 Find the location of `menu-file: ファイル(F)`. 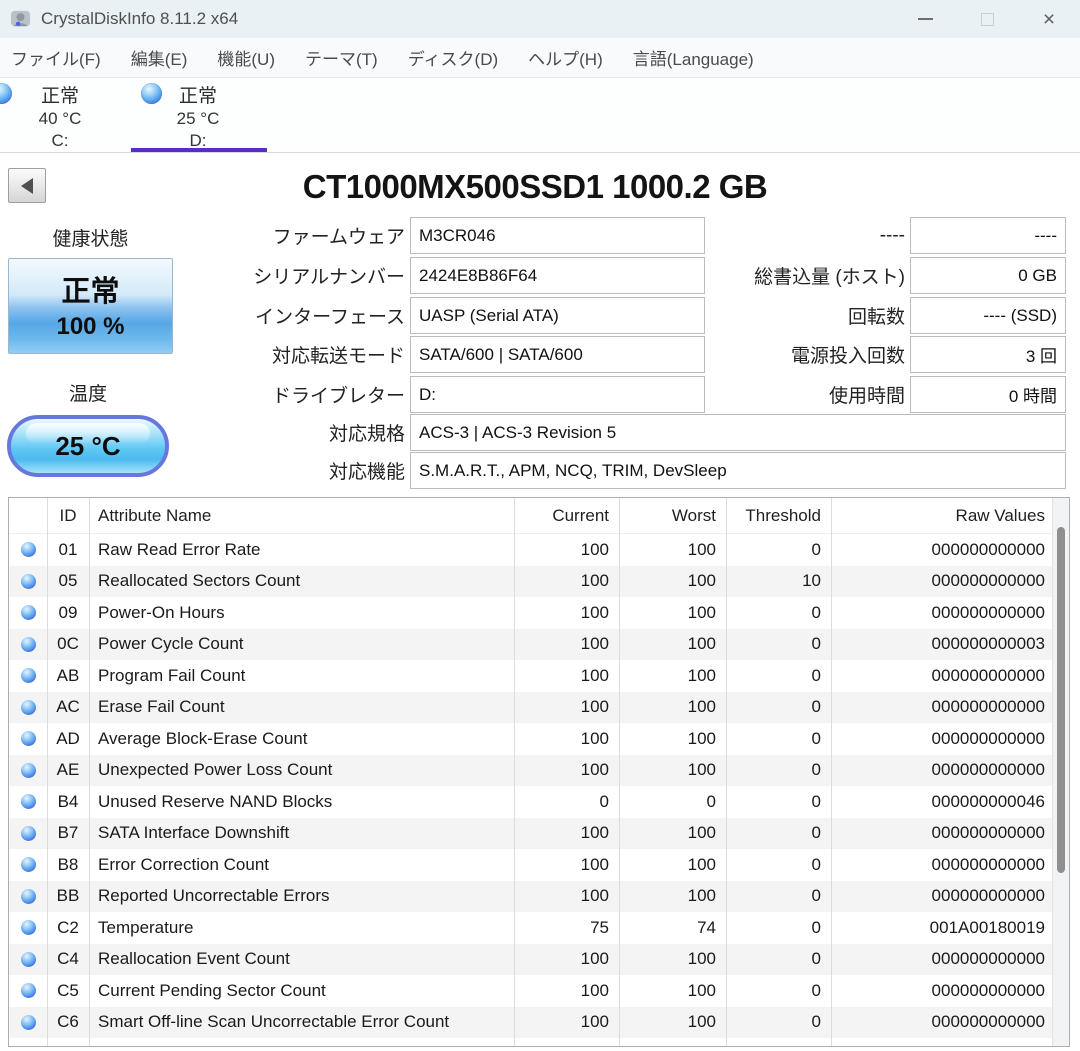

menu-file: ファイル(F) is located at coordinates (58, 58).